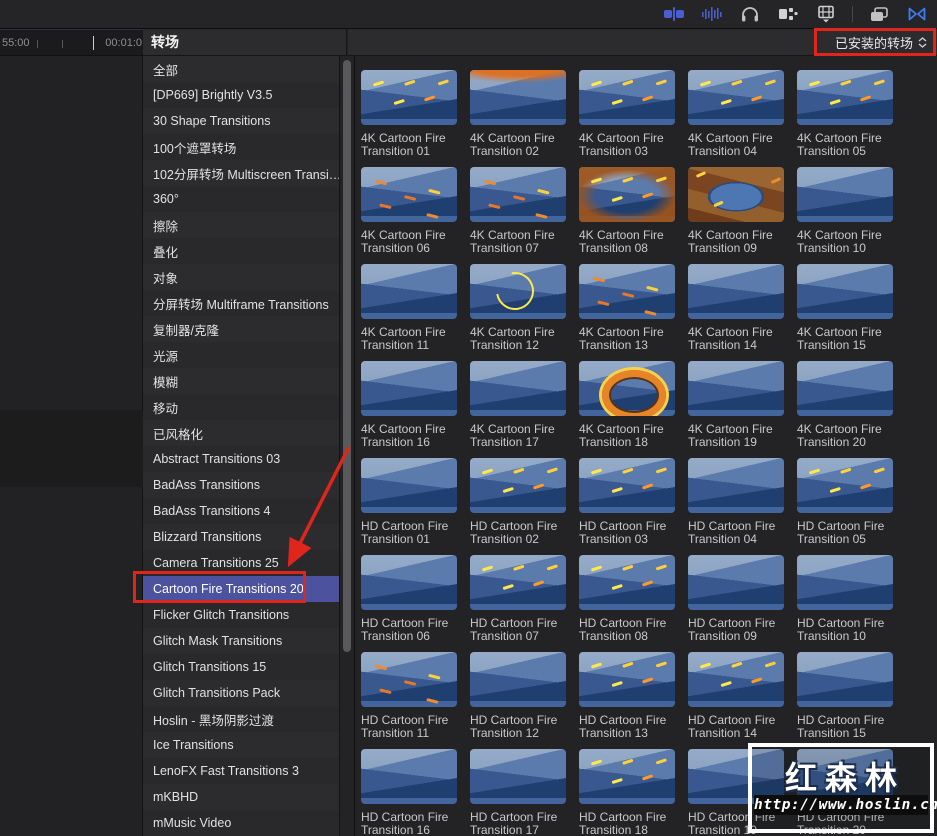 Image resolution: width=937 pixels, height=836 pixels. What do you see at coordinates (241, 147) in the screenshot?
I see `sidebar-item: 100个遮罩转场` at bounding box center [241, 147].